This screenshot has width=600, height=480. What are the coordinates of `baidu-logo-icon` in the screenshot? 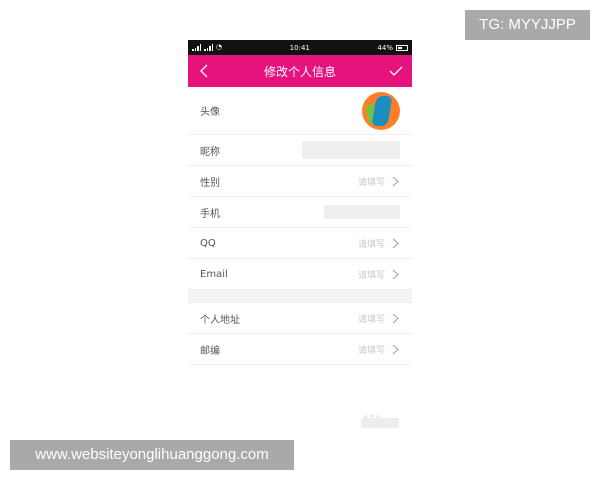 It's located at (380, 423).